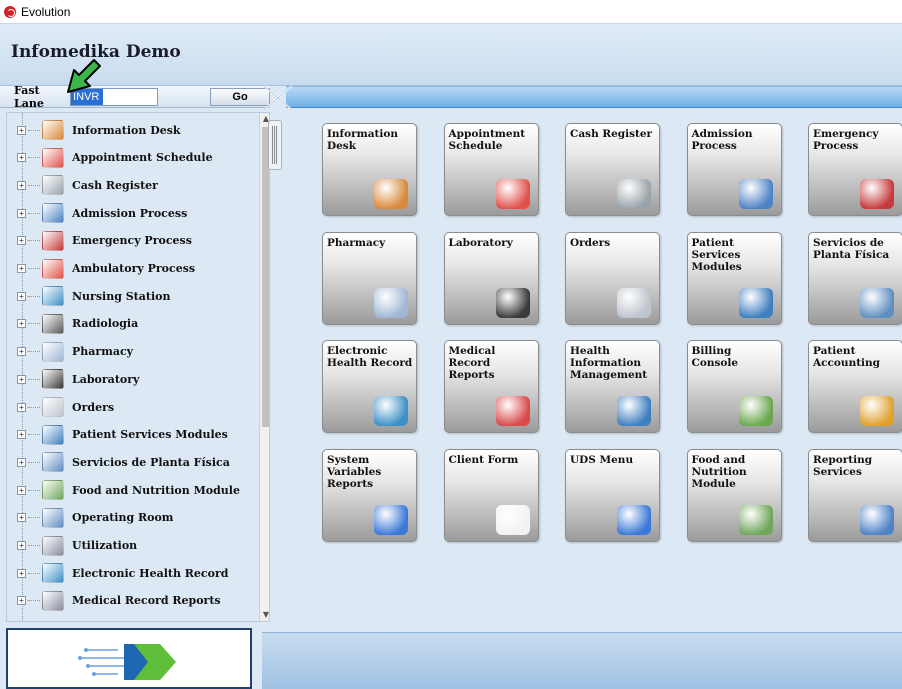 This screenshot has width=902, height=689. I want to click on tree-item: + Laboratory, so click(131, 379).